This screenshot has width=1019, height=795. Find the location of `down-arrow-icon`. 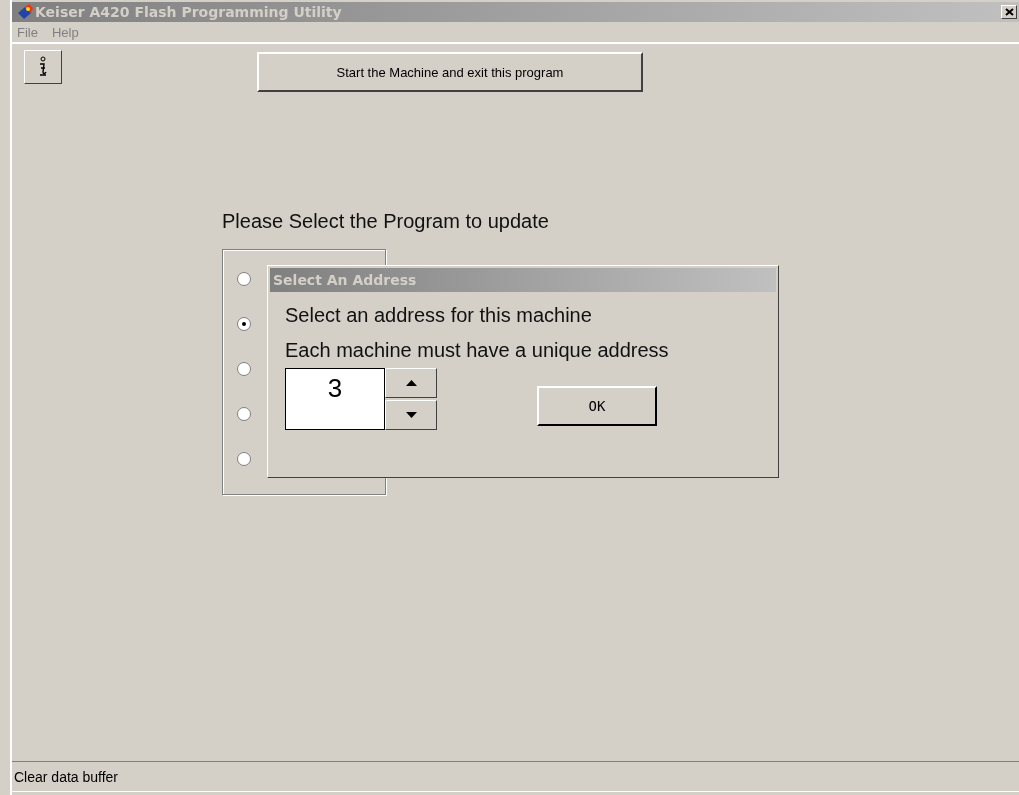

down-arrow-icon is located at coordinates (411, 415).